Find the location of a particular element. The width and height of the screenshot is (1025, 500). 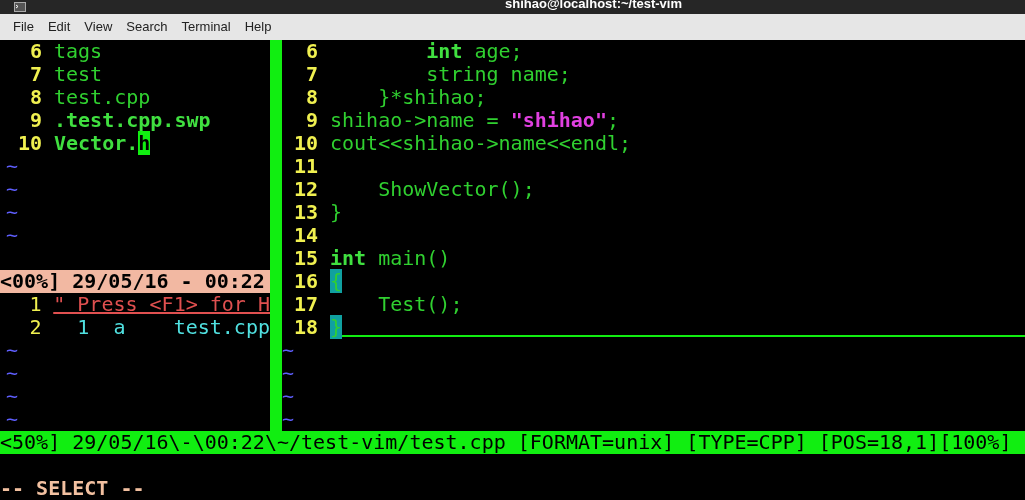

code-line: }*shihao; is located at coordinates (432, 97).